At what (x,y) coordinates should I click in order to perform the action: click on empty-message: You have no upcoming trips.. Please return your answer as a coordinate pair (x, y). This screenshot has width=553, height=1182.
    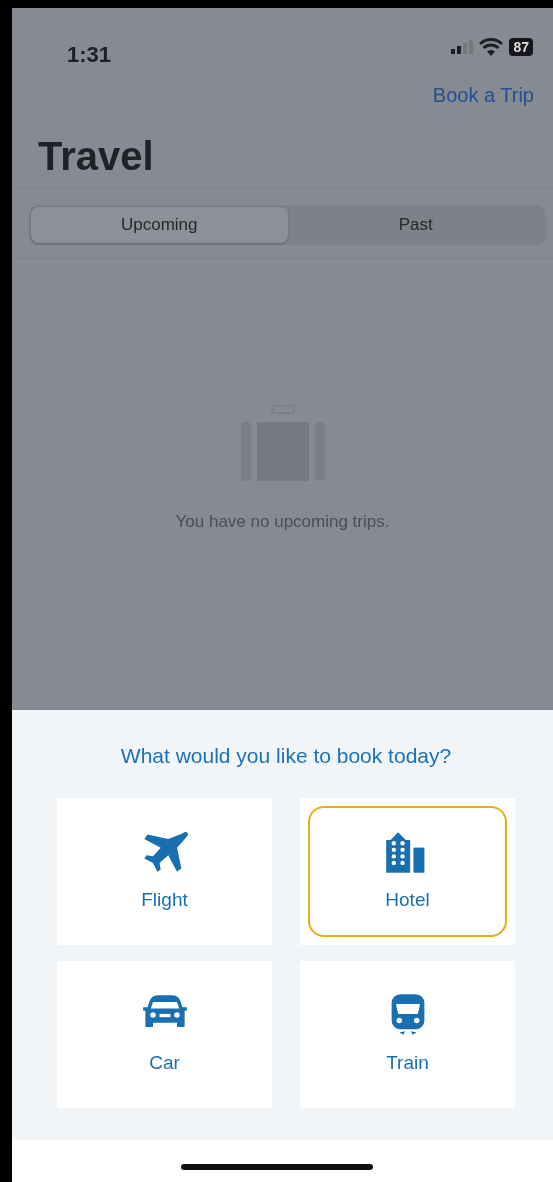
    Looking at the image, I should click on (282, 522).